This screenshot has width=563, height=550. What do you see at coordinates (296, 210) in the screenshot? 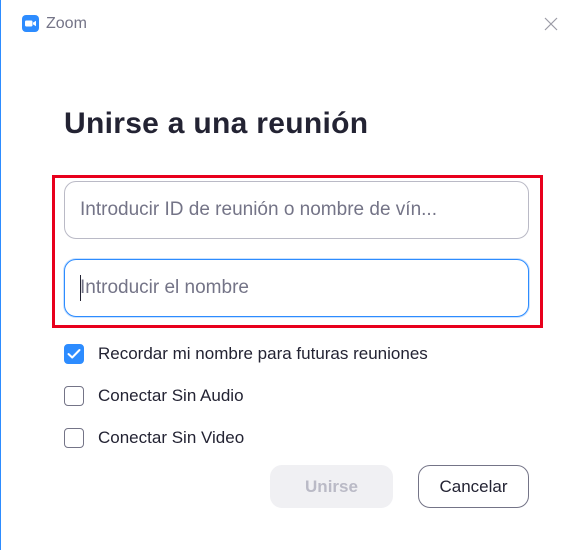
I see `meeting-id-input` at bounding box center [296, 210].